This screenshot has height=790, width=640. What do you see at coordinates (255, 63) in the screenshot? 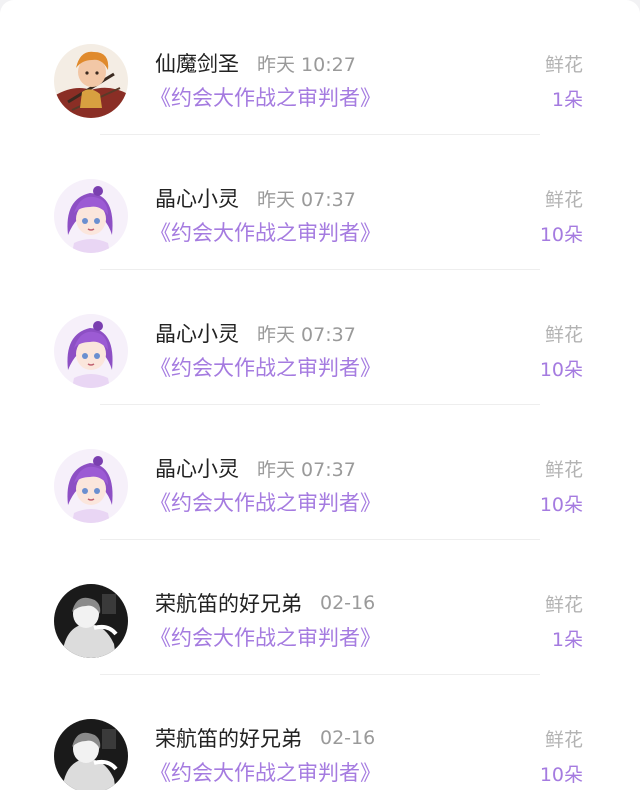
I see `record-header: 仙魔剑圣 昨天 10:27` at bounding box center [255, 63].